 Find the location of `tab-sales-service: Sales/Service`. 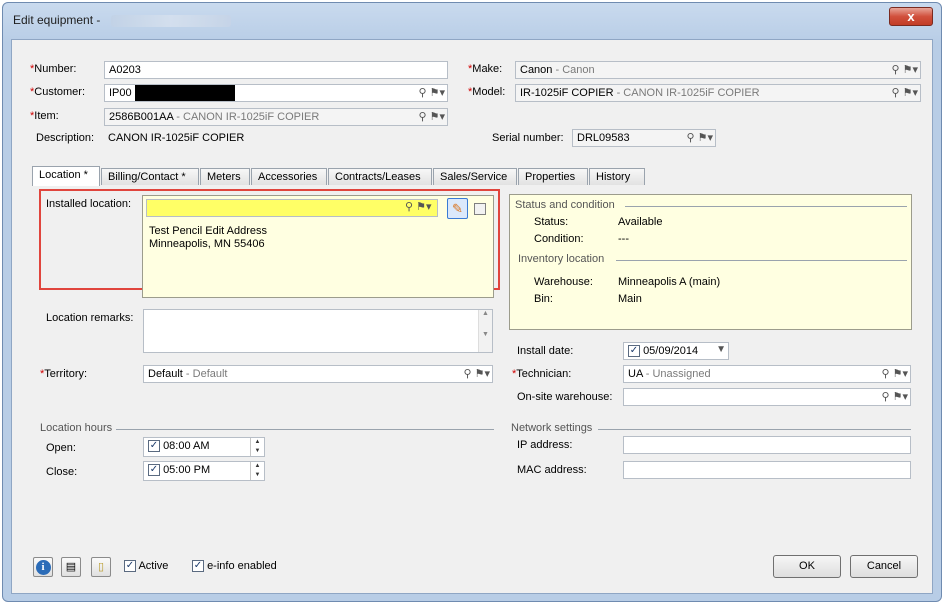

tab-sales-service: Sales/Service is located at coordinates (475, 176).